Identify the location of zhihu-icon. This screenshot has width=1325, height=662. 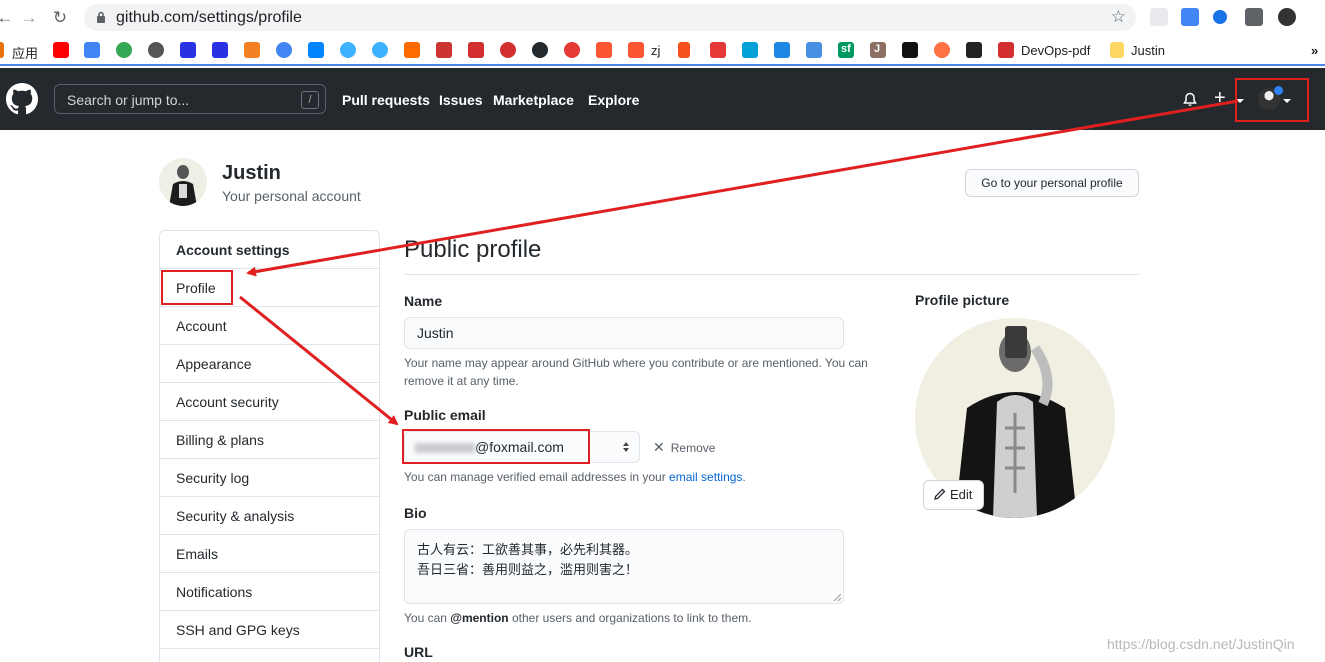
(316, 50).